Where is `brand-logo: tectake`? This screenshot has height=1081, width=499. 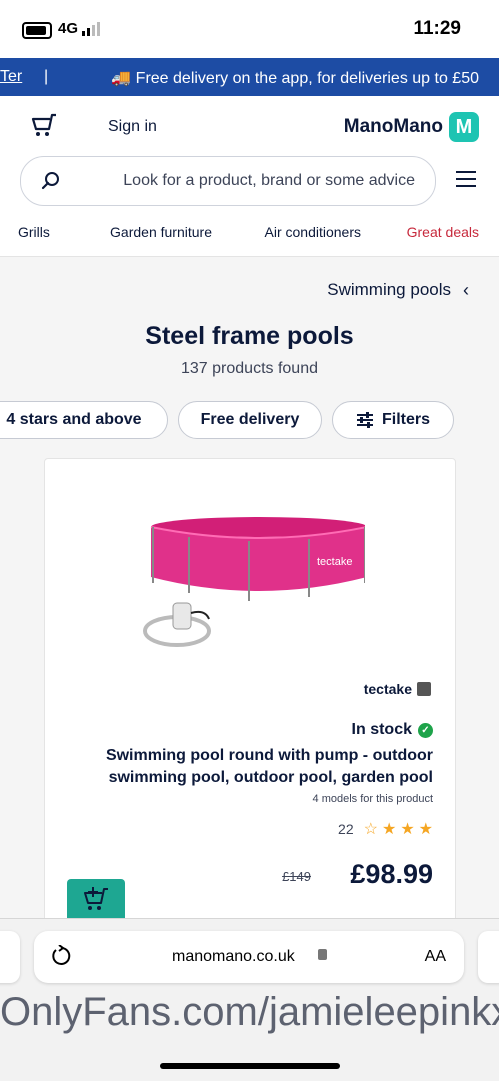 brand-logo: tectake is located at coordinates (397, 689).